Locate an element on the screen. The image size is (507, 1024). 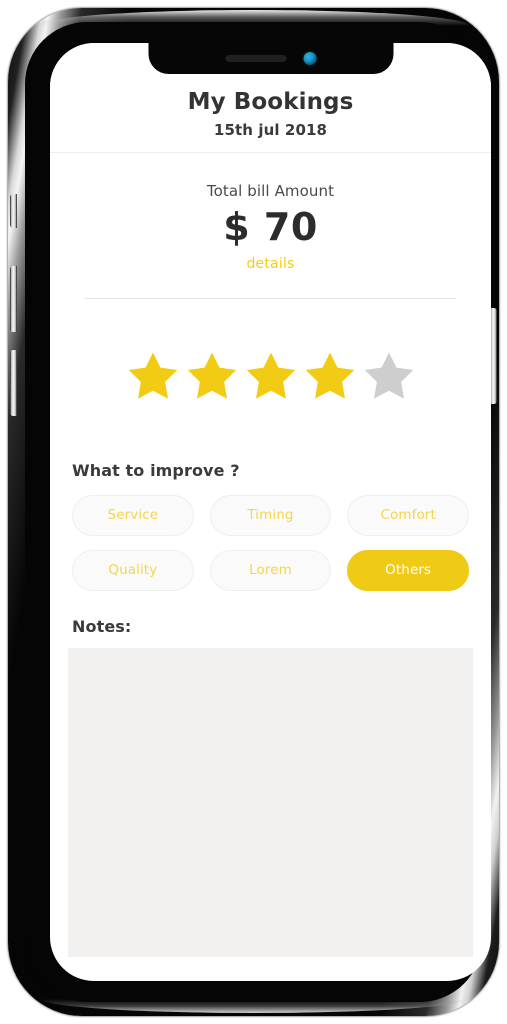
star-rating is located at coordinates (270, 357).